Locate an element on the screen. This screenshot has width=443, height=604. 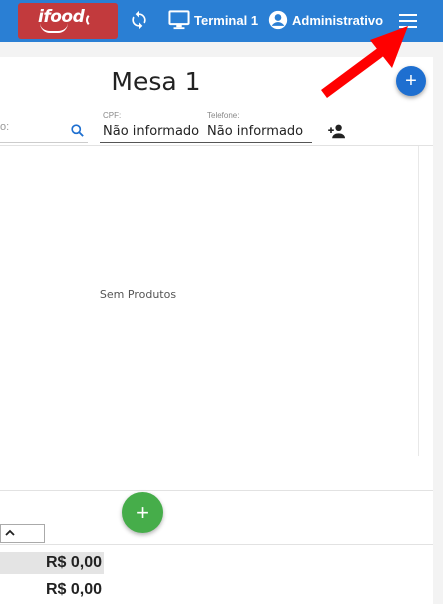
add-person-icon is located at coordinates (337, 131).